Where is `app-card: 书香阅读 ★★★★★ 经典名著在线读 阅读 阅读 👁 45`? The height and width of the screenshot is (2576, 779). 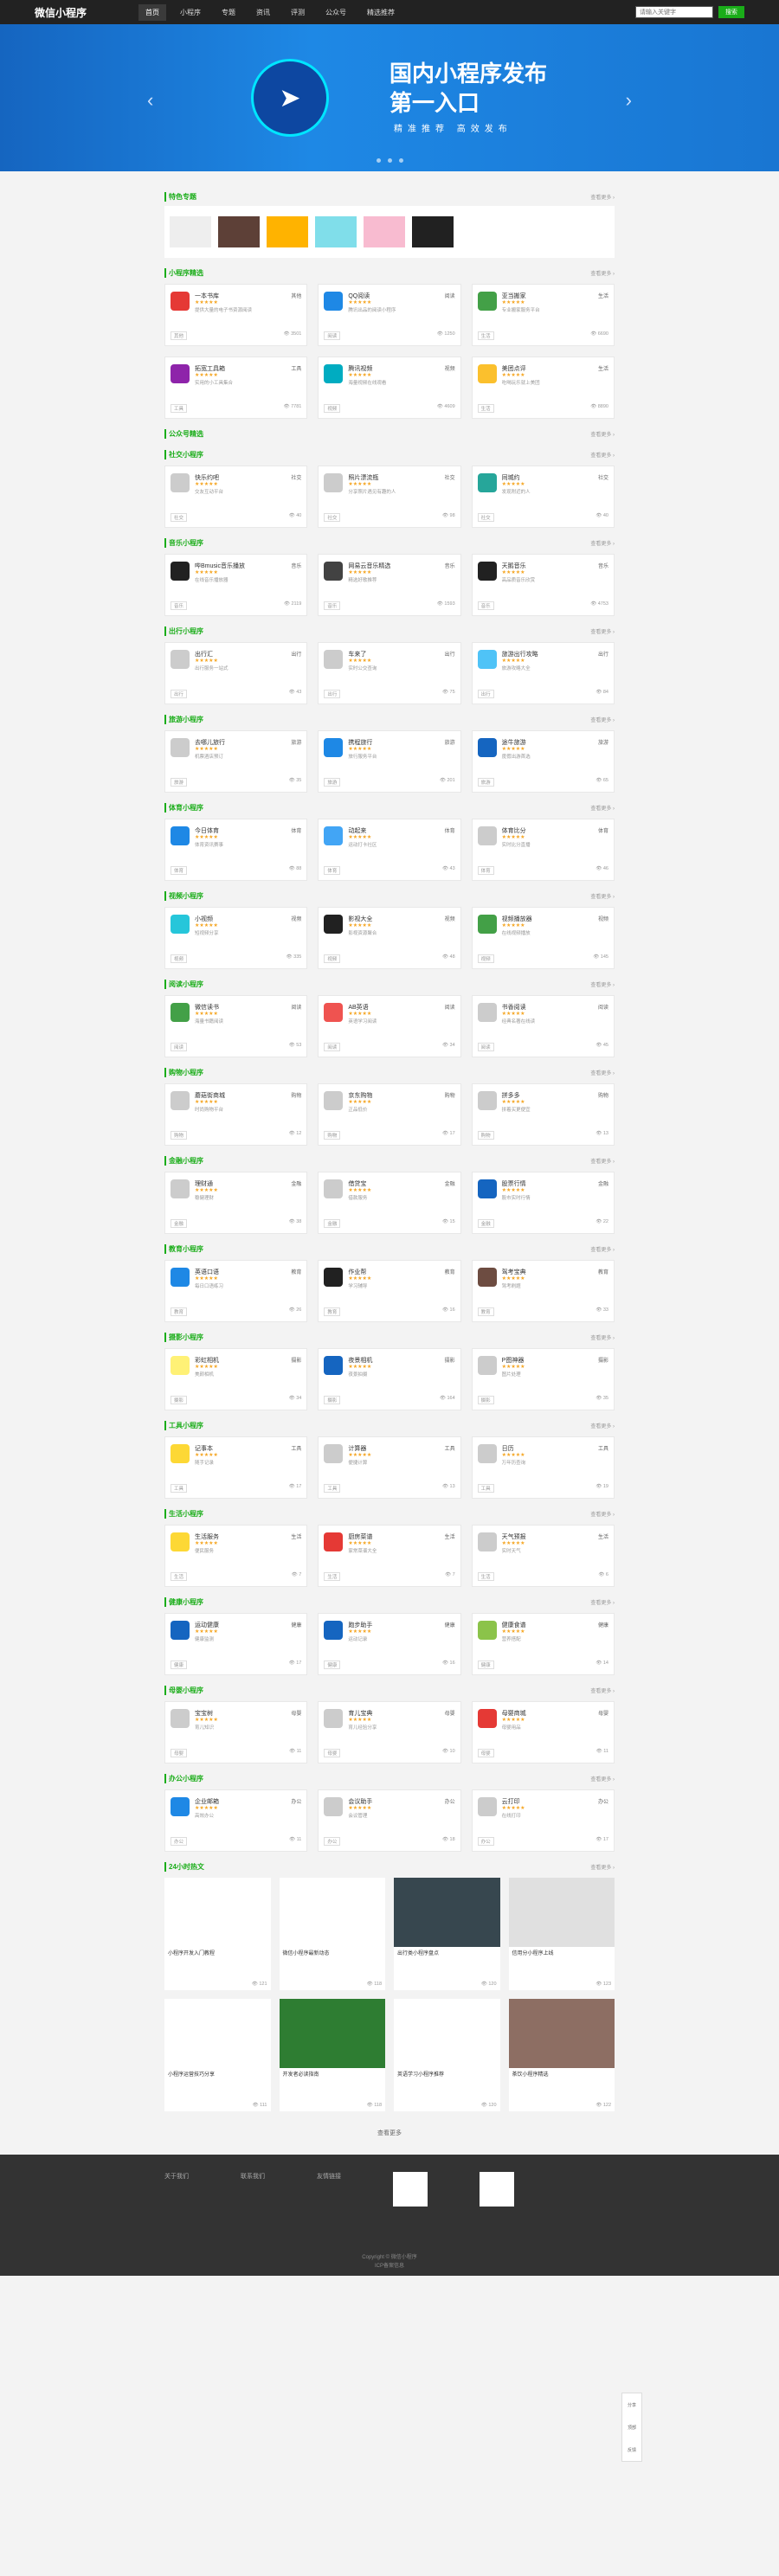
app-card: 书香阅读 ★★★★★ 经典名著在线读 阅读 阅读 👁 45 is located at coordinates (543, 1026).